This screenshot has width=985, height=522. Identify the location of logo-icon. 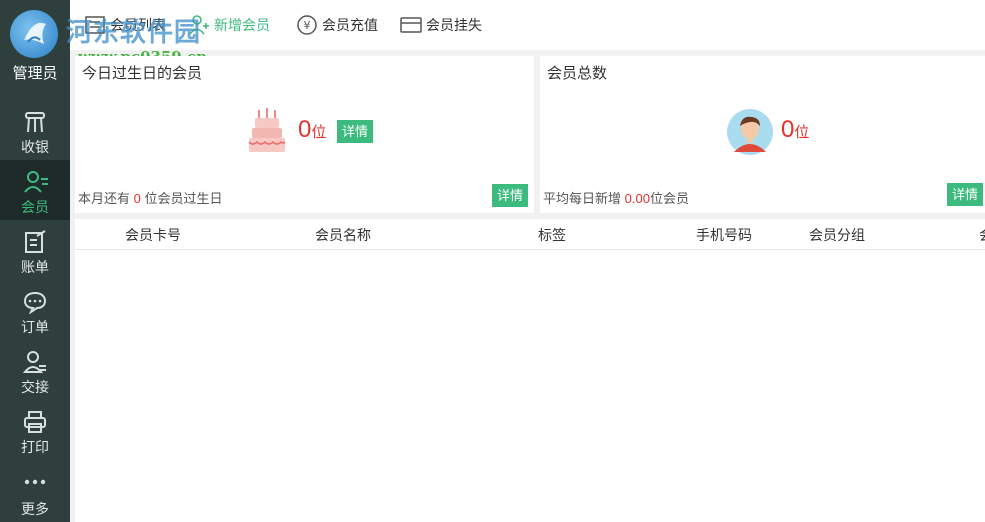
(35, 33).